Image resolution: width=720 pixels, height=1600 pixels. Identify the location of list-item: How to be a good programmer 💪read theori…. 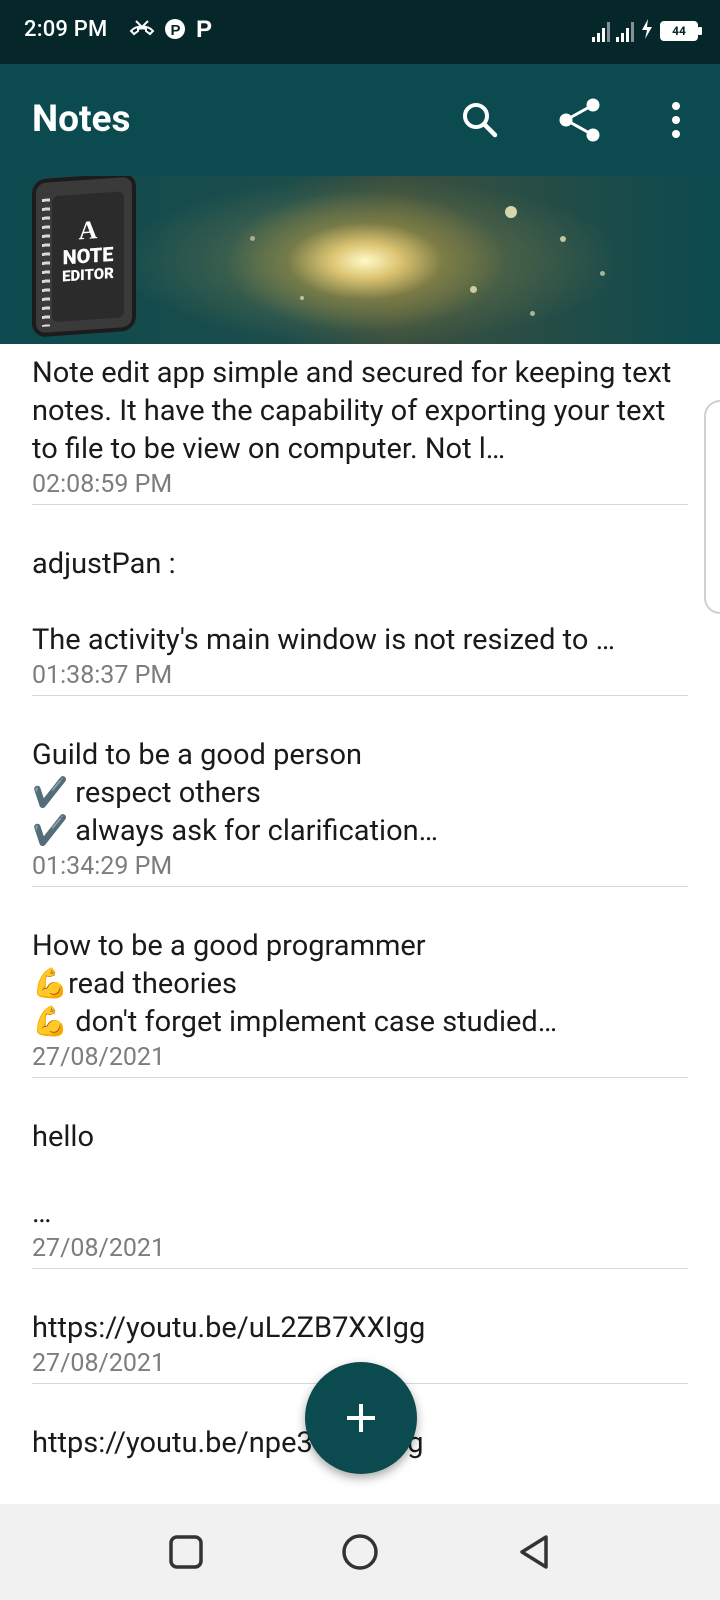
(360, 982).